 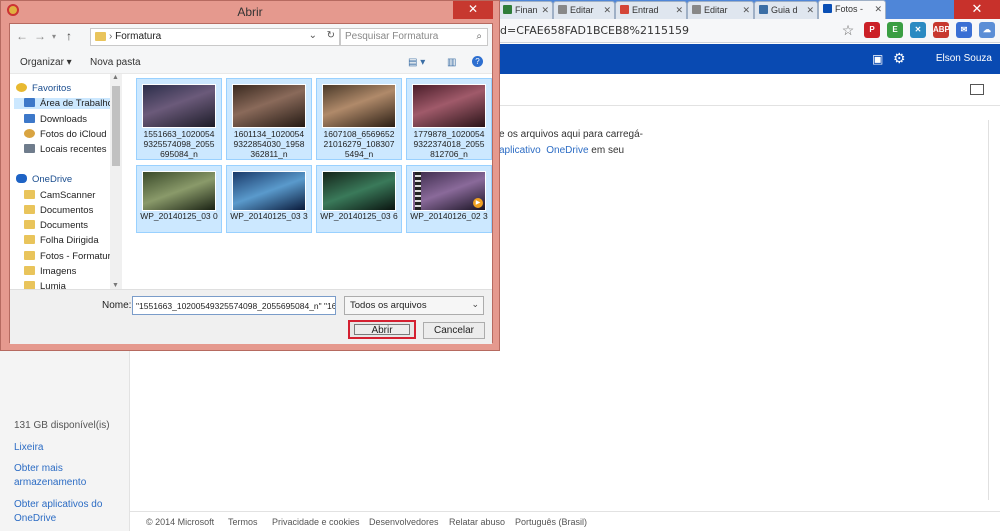 What do you see at coordinates (584, 10) in the screenshot?
I see `tab-editar-1: Editar ✕` at bounding box center [584, 10].